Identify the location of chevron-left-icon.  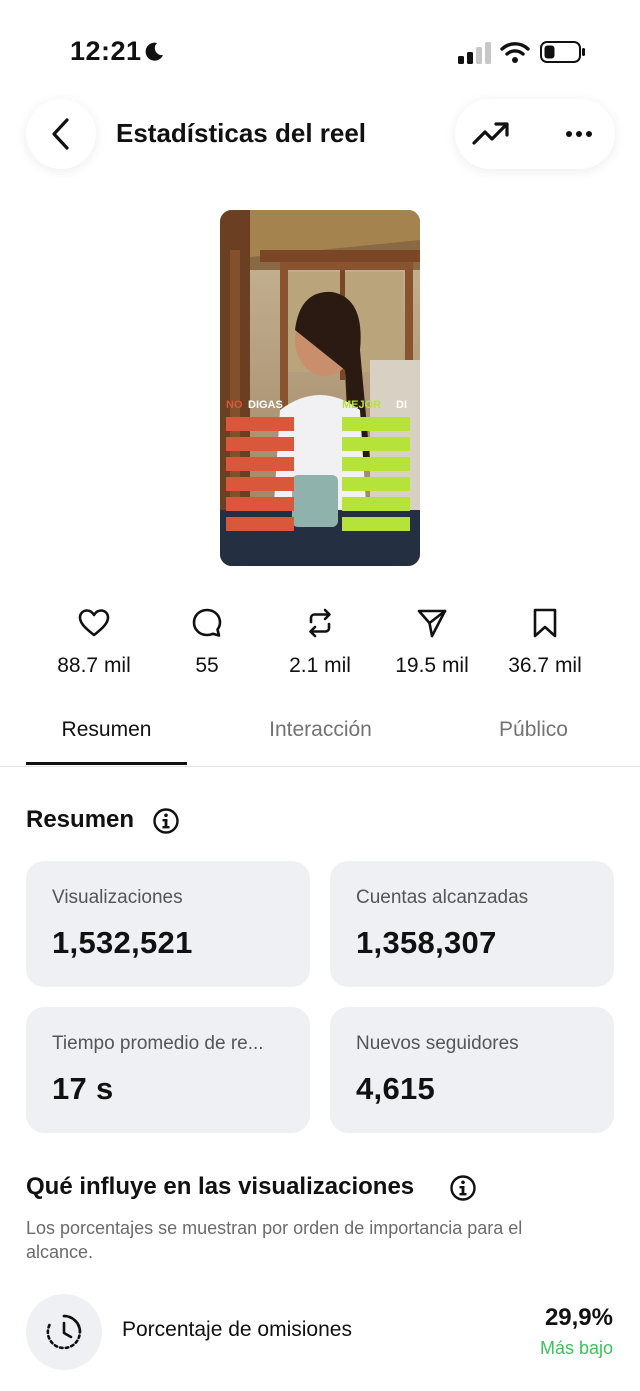
(60, 134).